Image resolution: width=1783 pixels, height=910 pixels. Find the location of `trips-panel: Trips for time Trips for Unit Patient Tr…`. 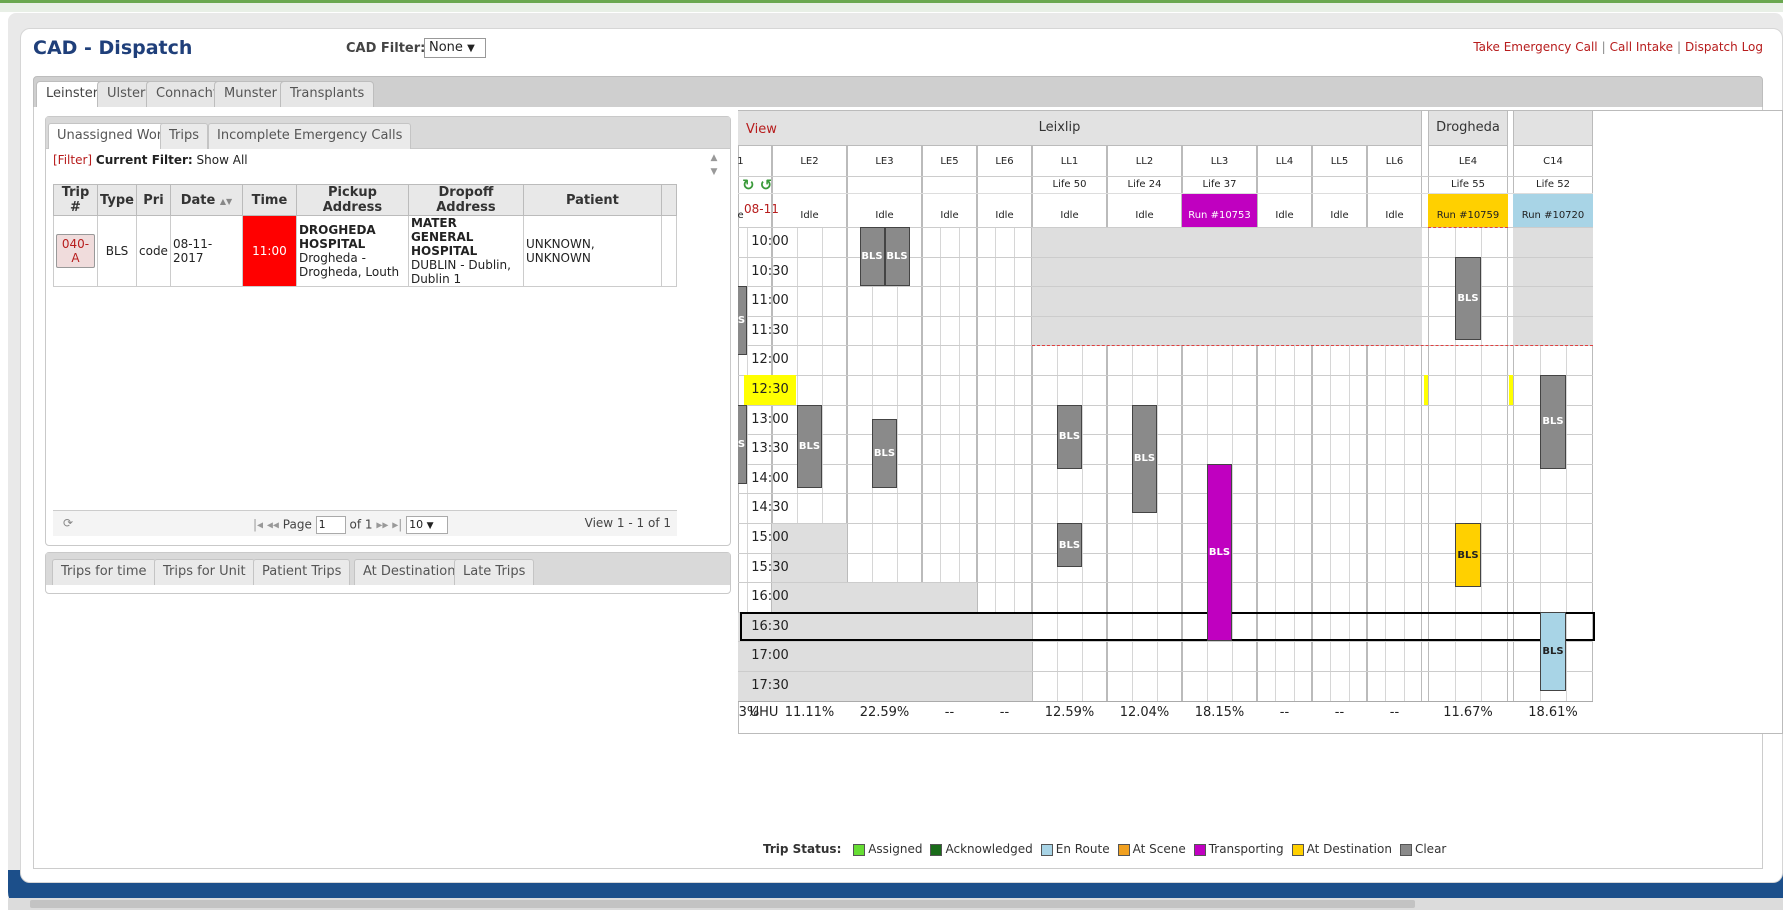

trips-panel: Trips for time Trips for Unit Patient Tr… is located at coordinates (388, 573).